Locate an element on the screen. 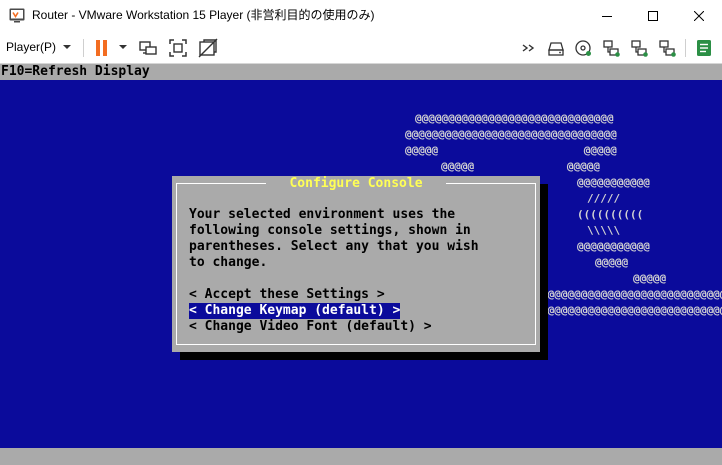 The width and height of the screenshot is (722, 465). unity-button is located at coordinates (208, 48).